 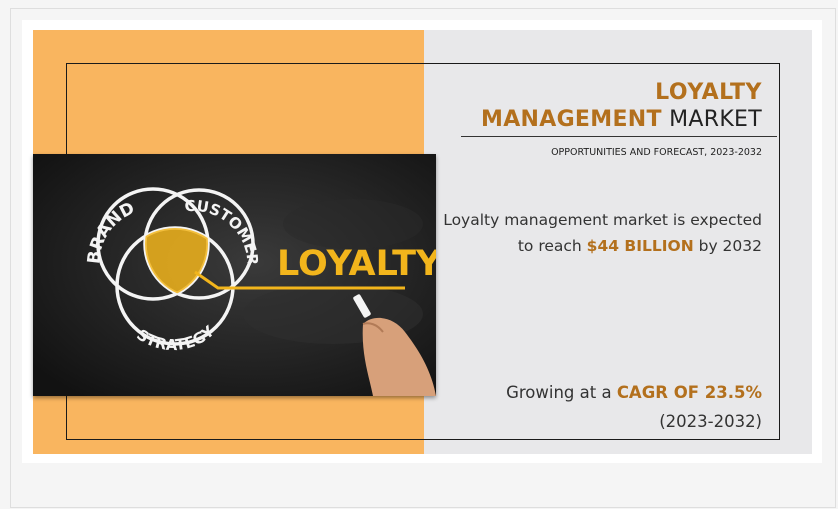 What do you see at coordinates (689, 392) in the screenshot?
I see `cagr-value: CAGR OF 23.5%` at bounding box center [689, 392].